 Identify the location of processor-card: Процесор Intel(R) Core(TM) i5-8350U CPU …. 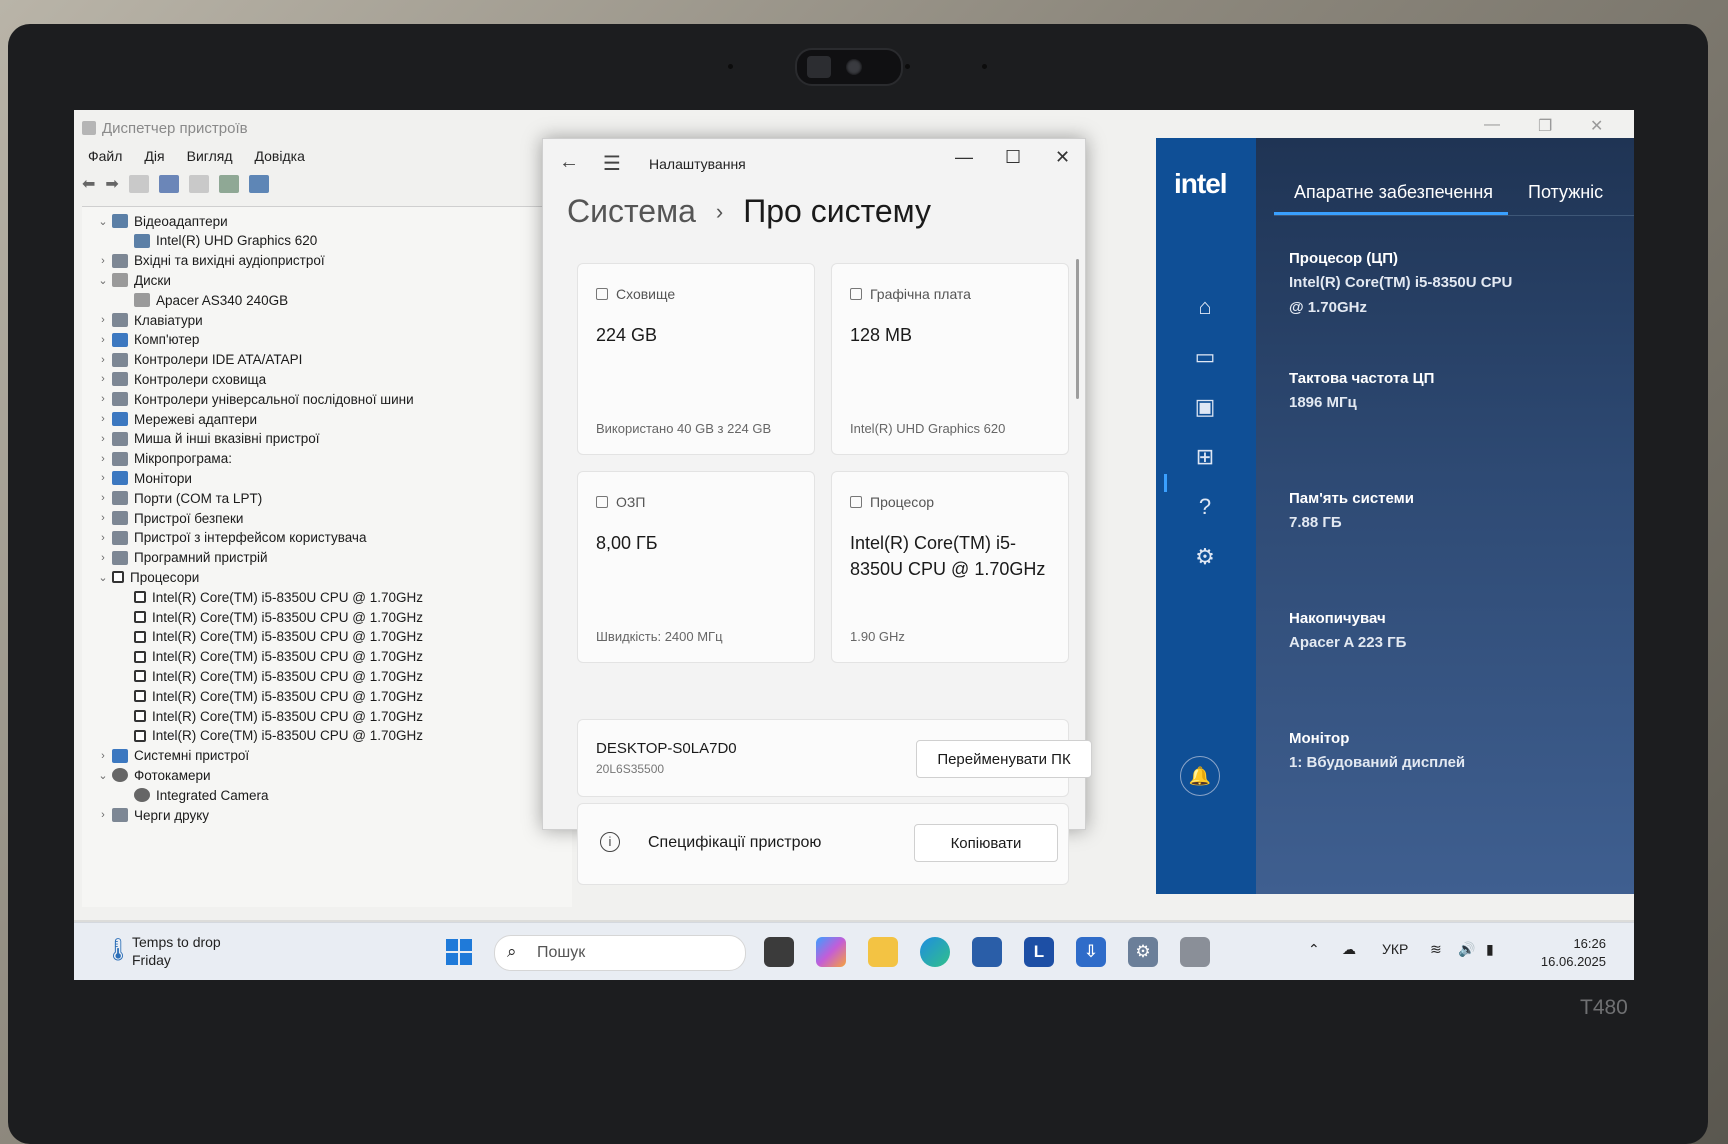
(950, 567).